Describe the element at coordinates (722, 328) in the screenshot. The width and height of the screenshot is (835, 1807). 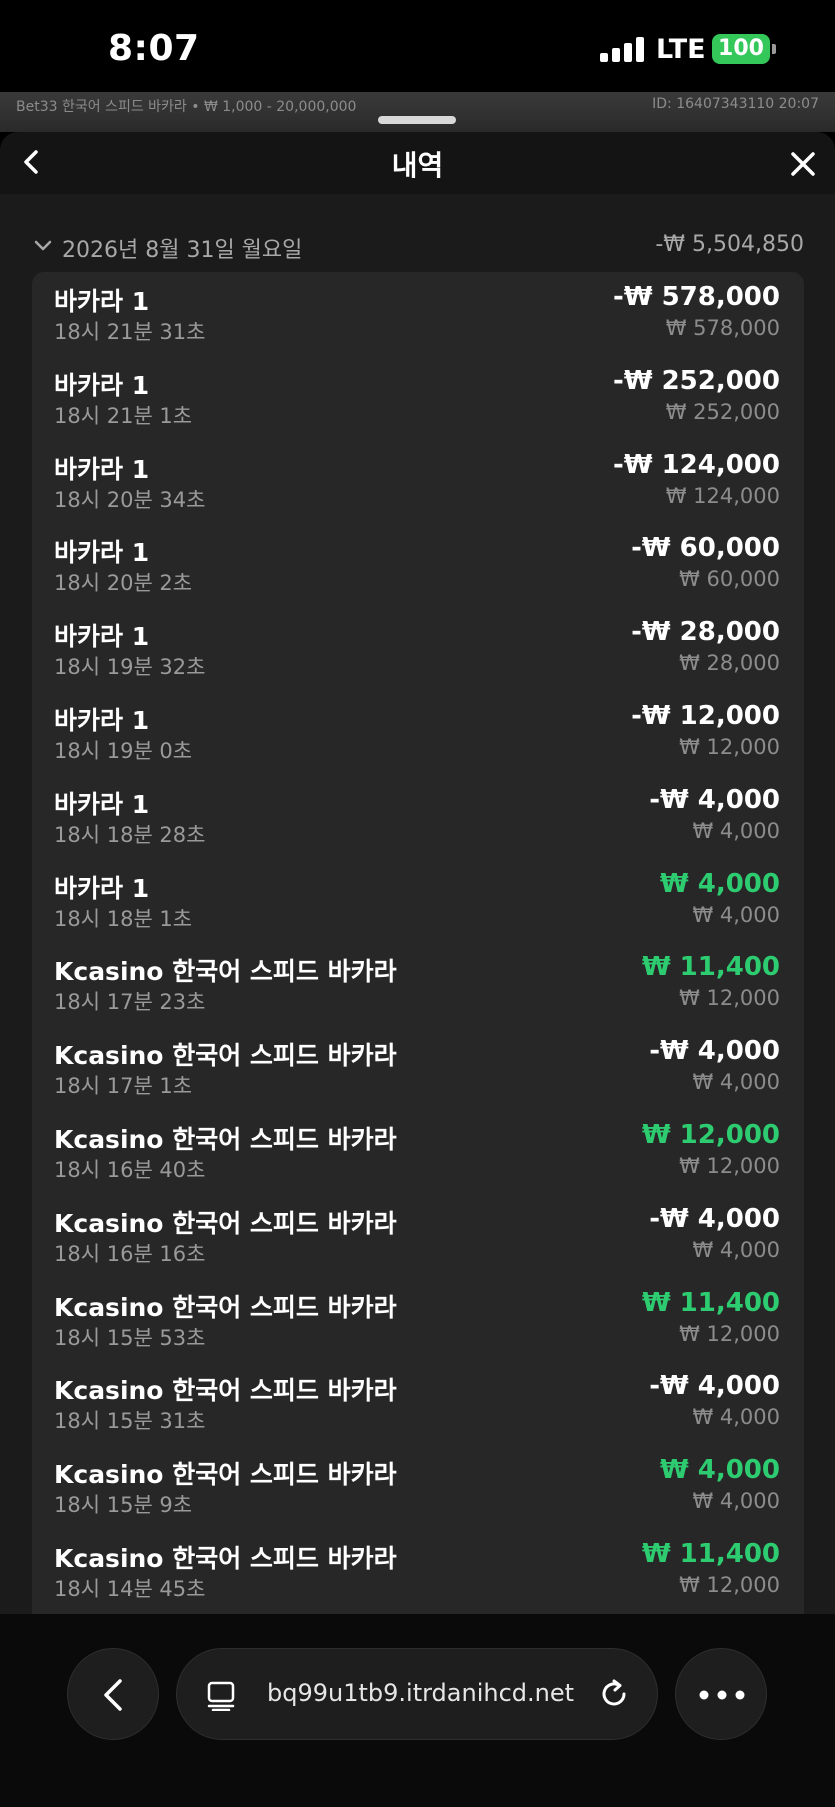
I see `transaction-stake: ₩ 578,000` at that location.